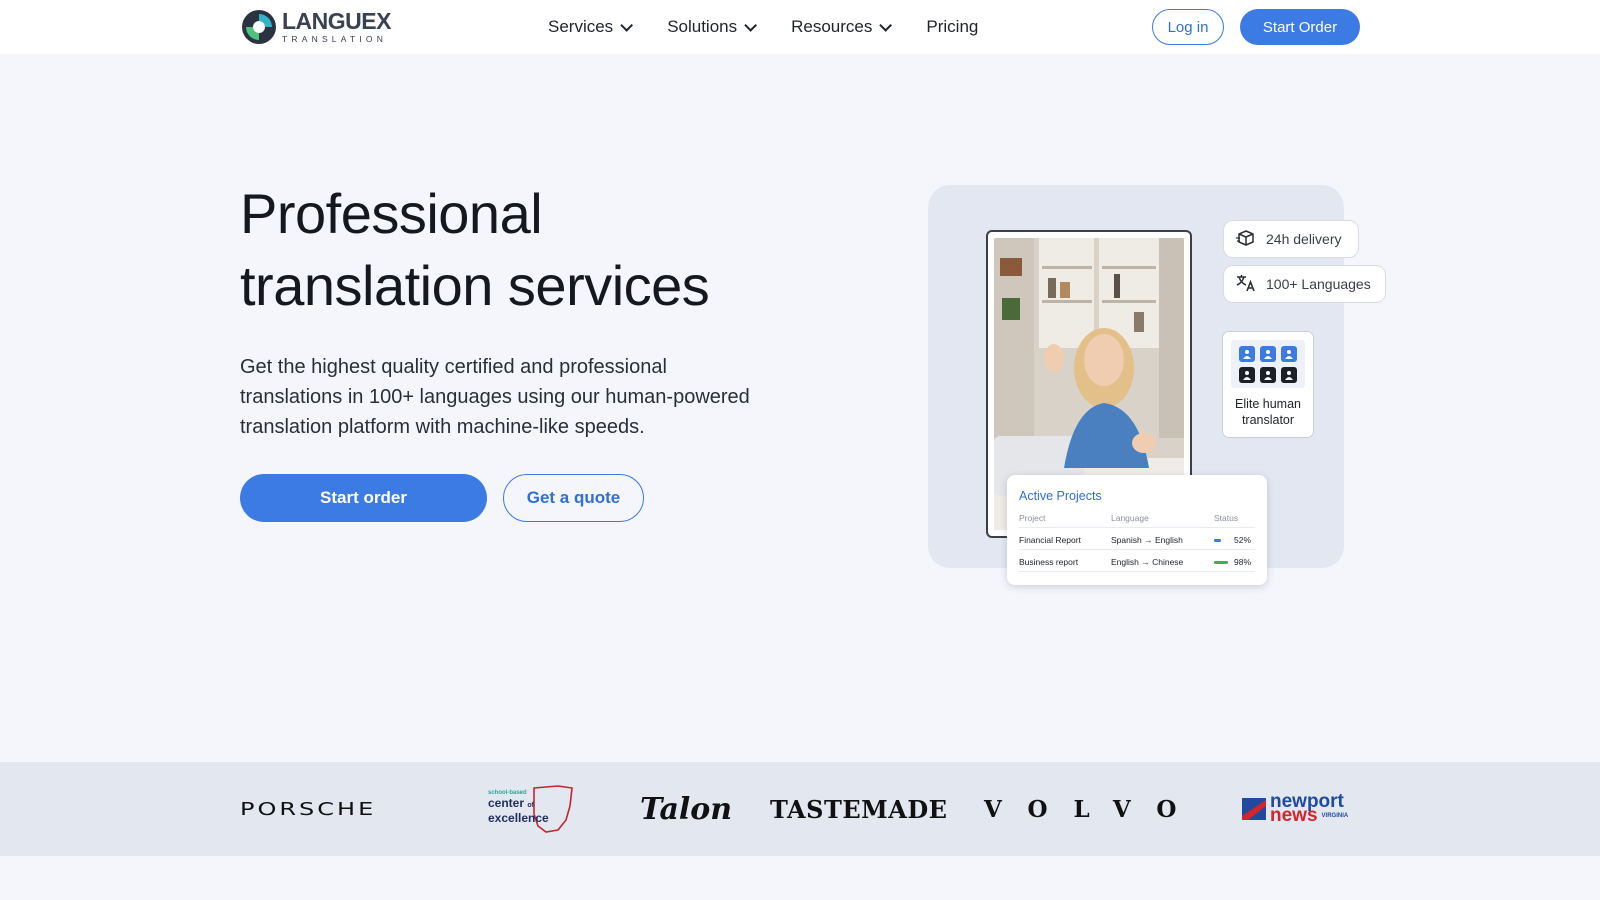  I want to click on delivery-chip: 24h delivery, so click(1291, 239).